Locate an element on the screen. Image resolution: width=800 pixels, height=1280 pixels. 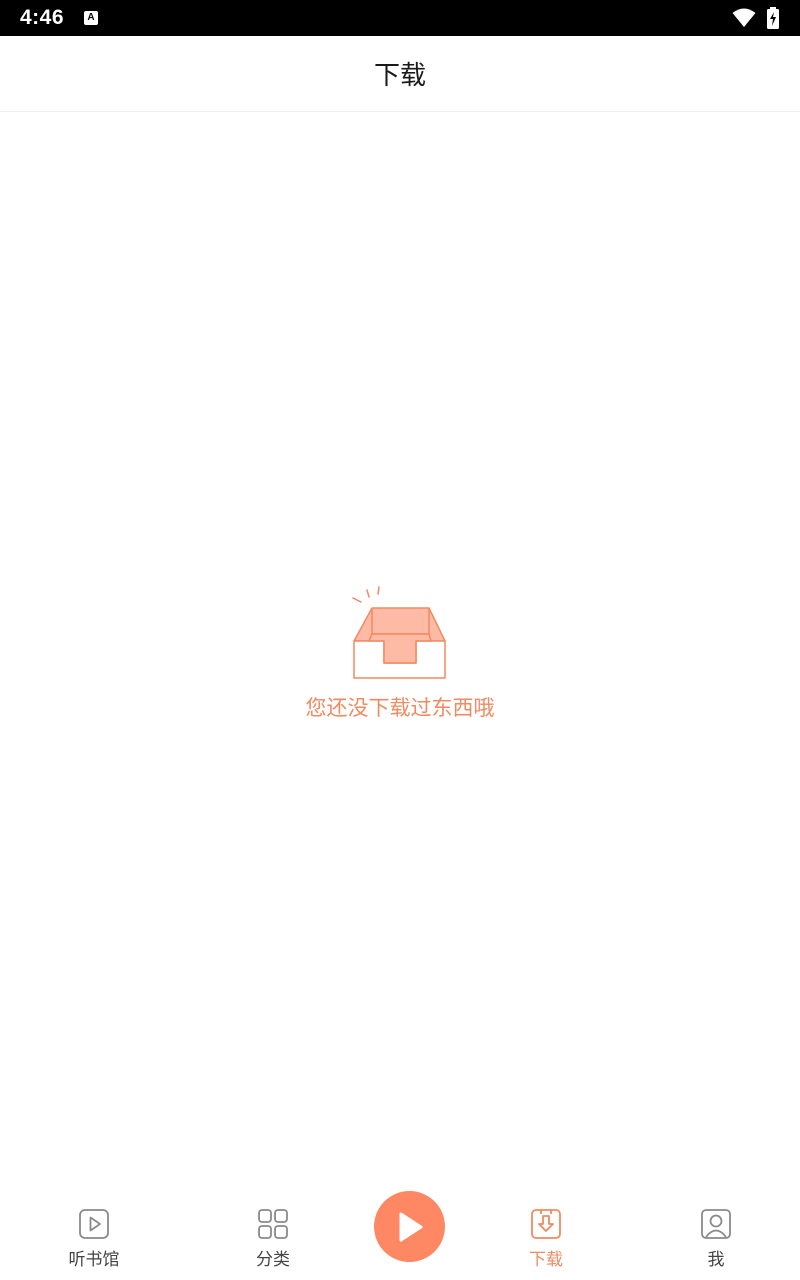
nav-label-listening-hall: 听书馆 is located at coordinates (94, 1260).